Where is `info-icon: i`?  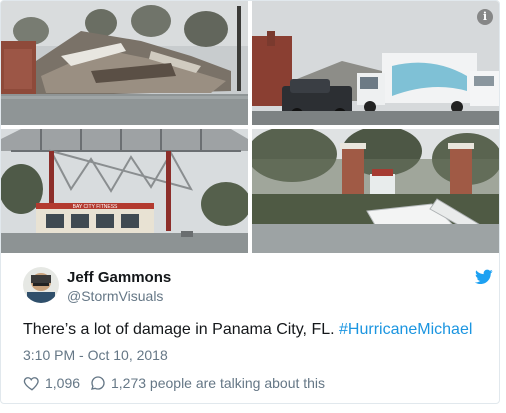
info-icon: i is located at coordinates (485, 17).